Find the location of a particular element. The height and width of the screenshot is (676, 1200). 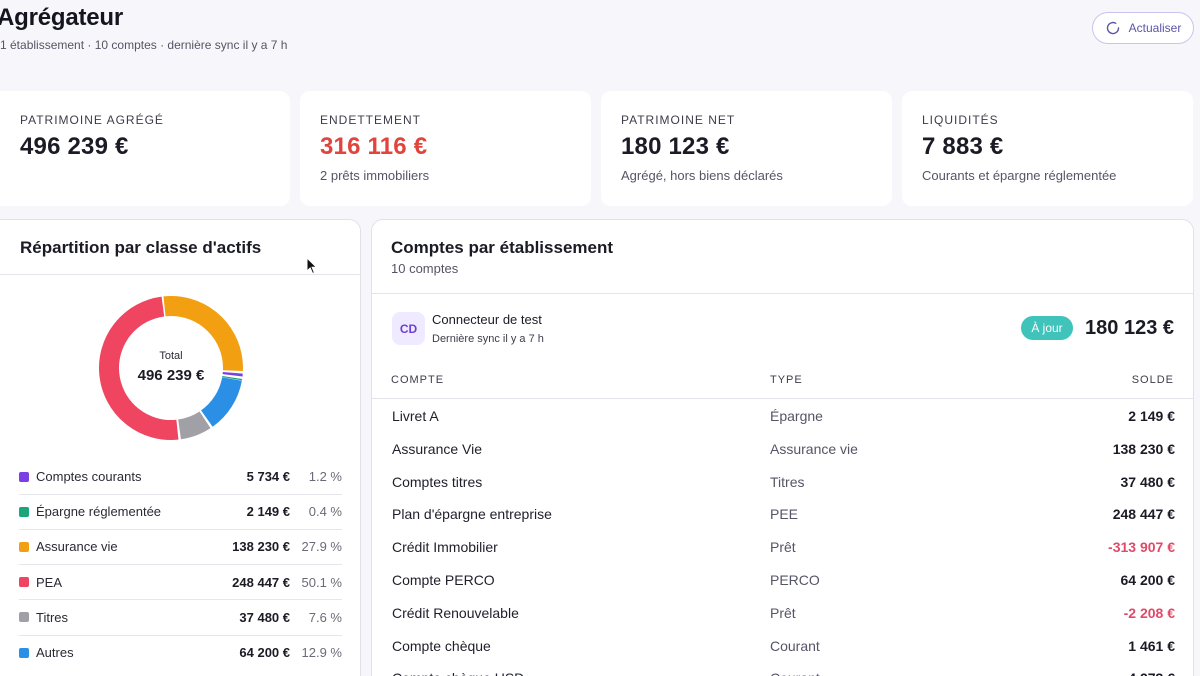

kpi-label: PATRIMOINE NET is located at coordinates (678, 120).